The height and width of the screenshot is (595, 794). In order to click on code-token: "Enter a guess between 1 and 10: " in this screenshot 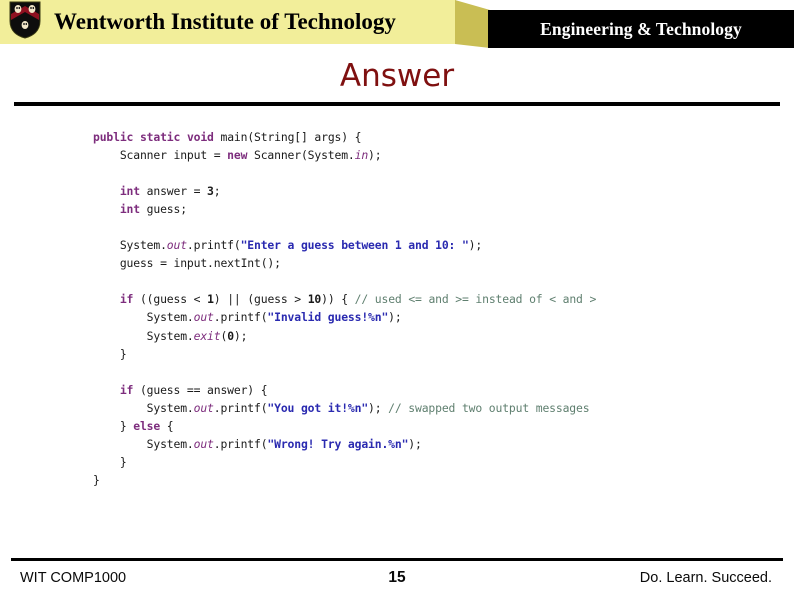, I will do `click(354, 245)`.